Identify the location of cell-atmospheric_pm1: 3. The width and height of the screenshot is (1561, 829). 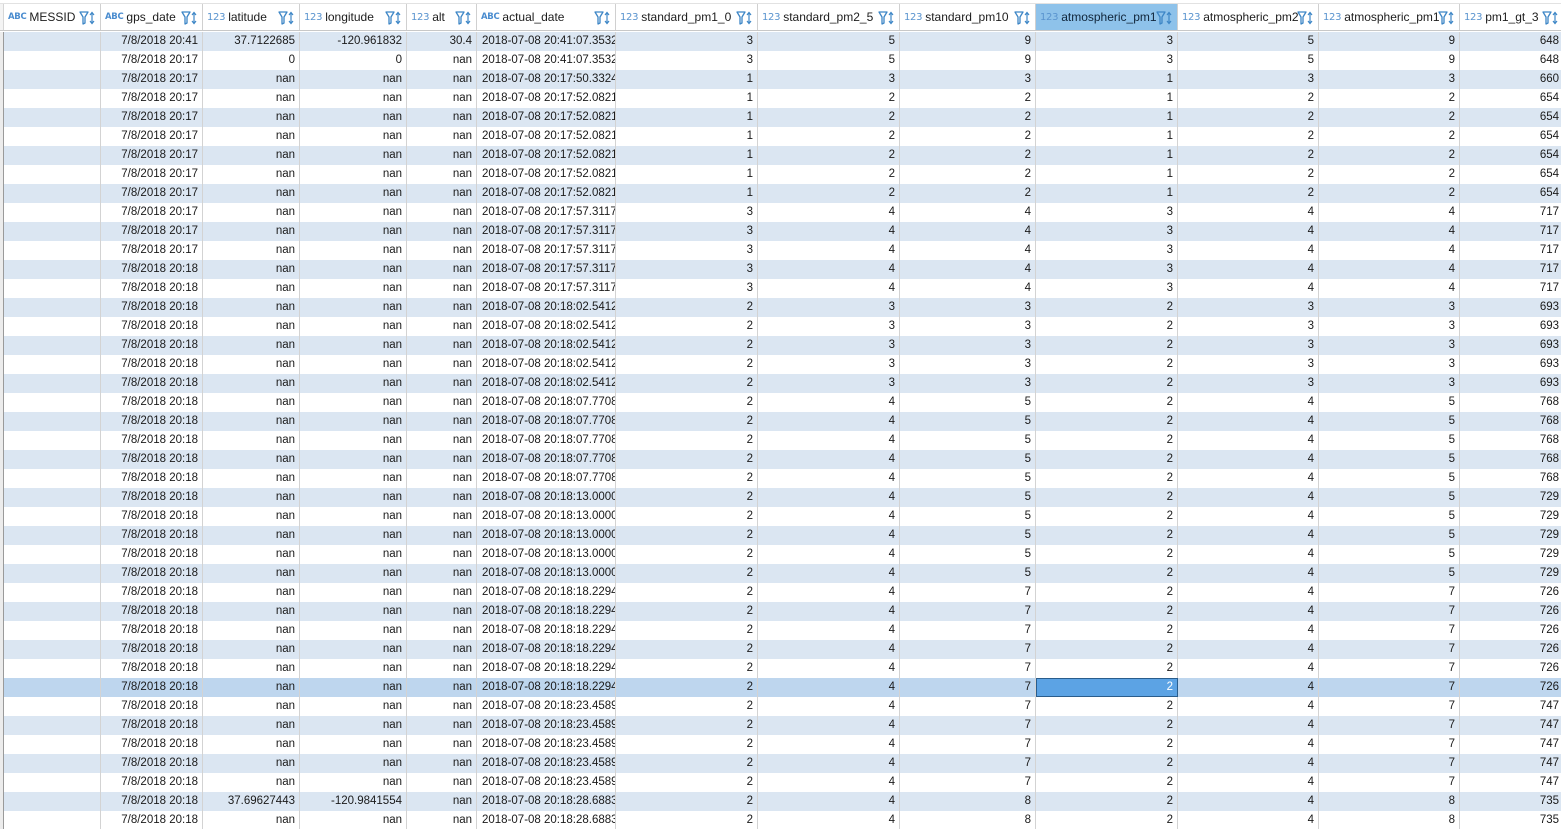
(1107, 250).